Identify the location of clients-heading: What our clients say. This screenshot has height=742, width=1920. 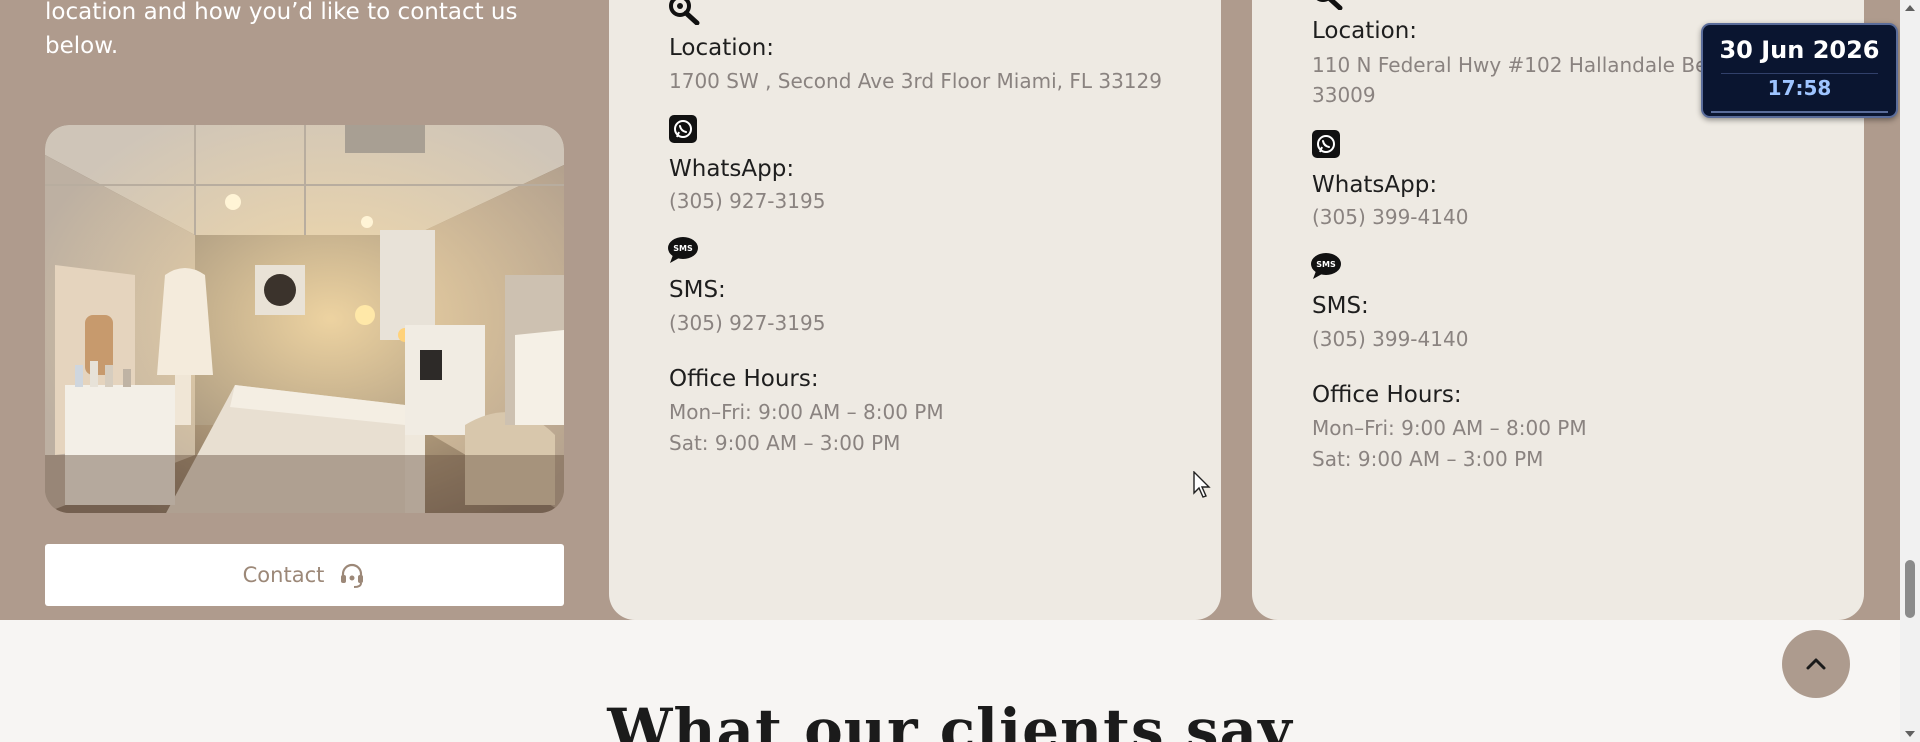
(950, 719).